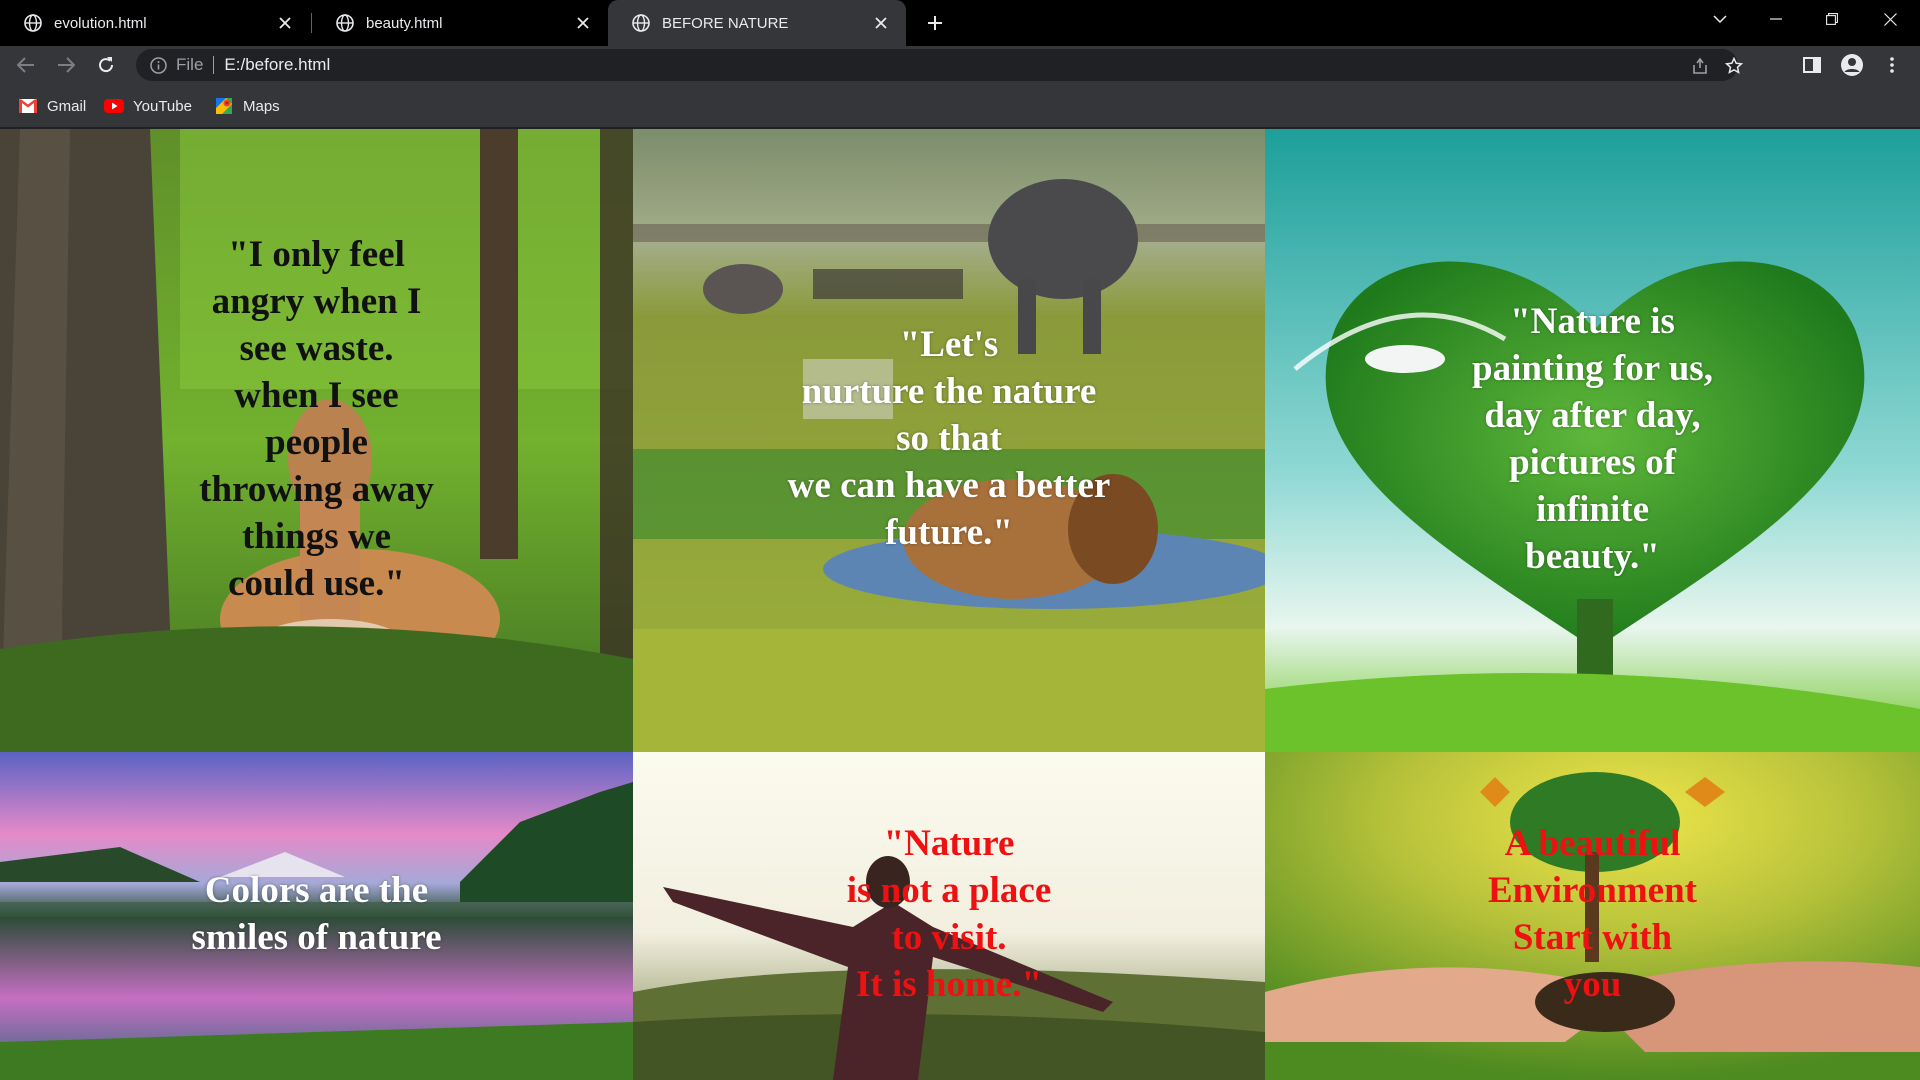  Describe the element at coordinates (214, 65) in the screenshot. I see `omnibox-divider` at that location.